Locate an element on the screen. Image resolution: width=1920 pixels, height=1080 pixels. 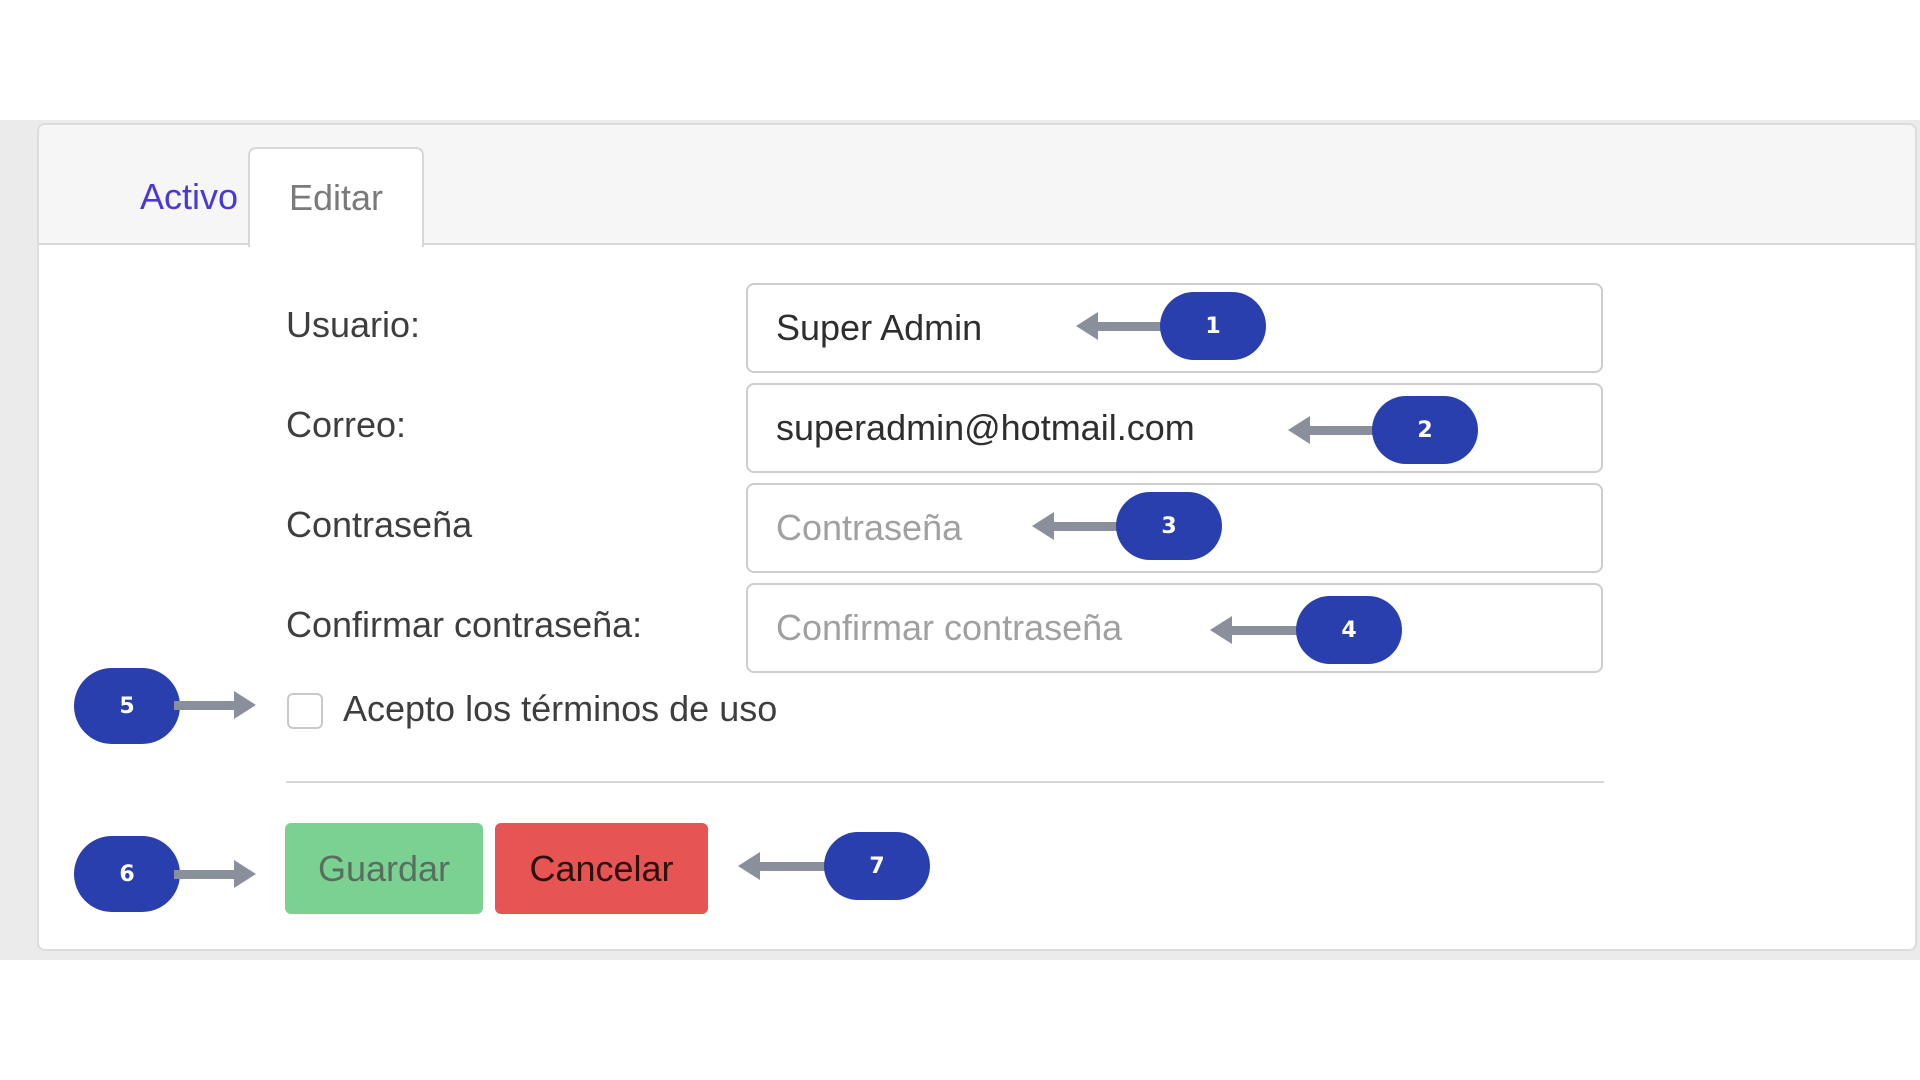
callout-6-arrow-icon is located at coordinates (245, 874).